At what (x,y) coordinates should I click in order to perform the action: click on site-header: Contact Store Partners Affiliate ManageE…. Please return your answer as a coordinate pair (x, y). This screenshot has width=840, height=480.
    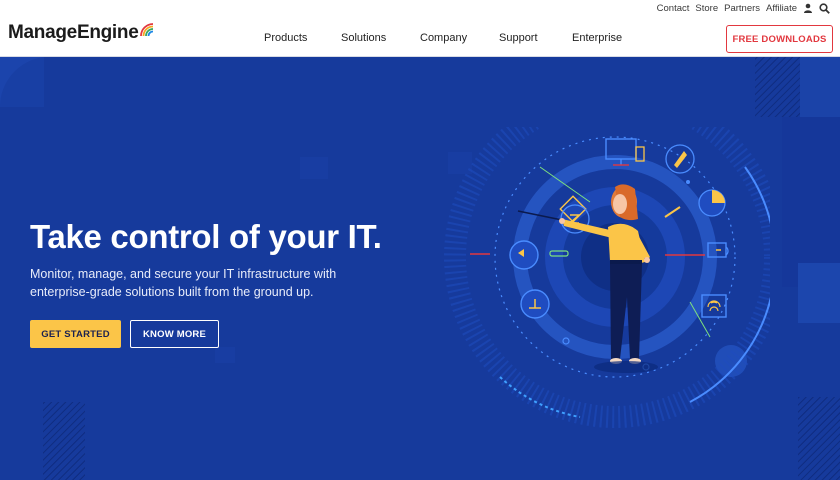
    Looking at the image, I should click on (420, 28).